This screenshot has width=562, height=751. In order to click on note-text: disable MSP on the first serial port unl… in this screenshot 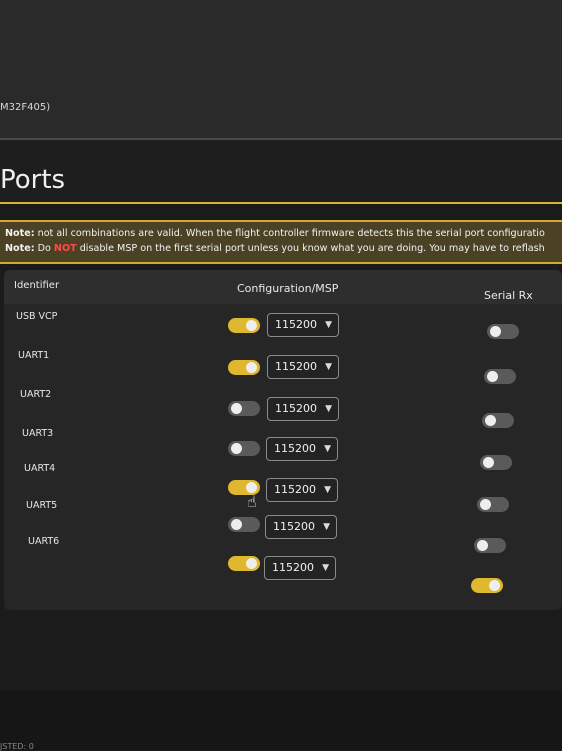, I will do `click(310, 248)`.